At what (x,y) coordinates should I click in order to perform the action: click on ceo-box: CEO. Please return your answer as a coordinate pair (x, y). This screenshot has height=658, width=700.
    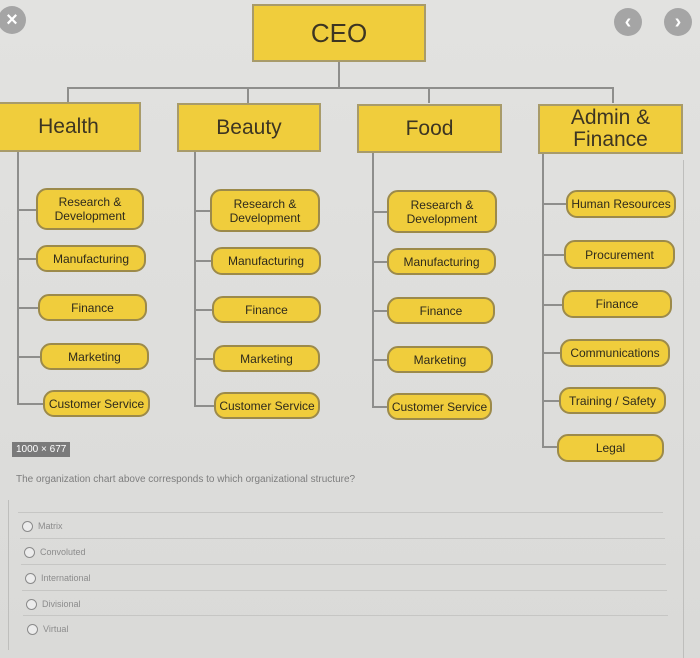
    Looking at the image, I should click on (339, 33).